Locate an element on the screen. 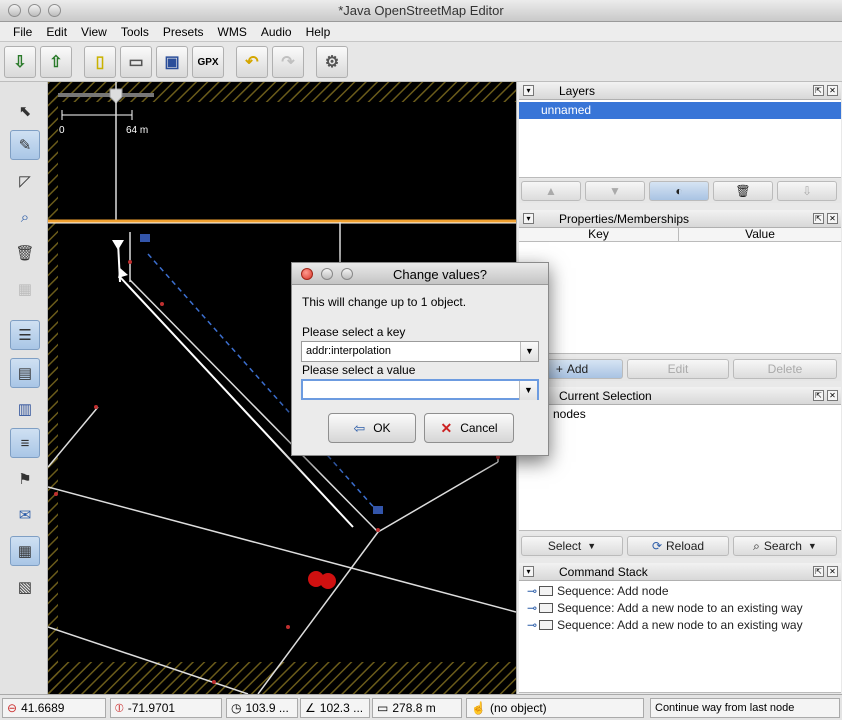 The width and height of the screenshot is (842, 720). delete-layer-button: 🗑 is located at coordinates (743, 191).